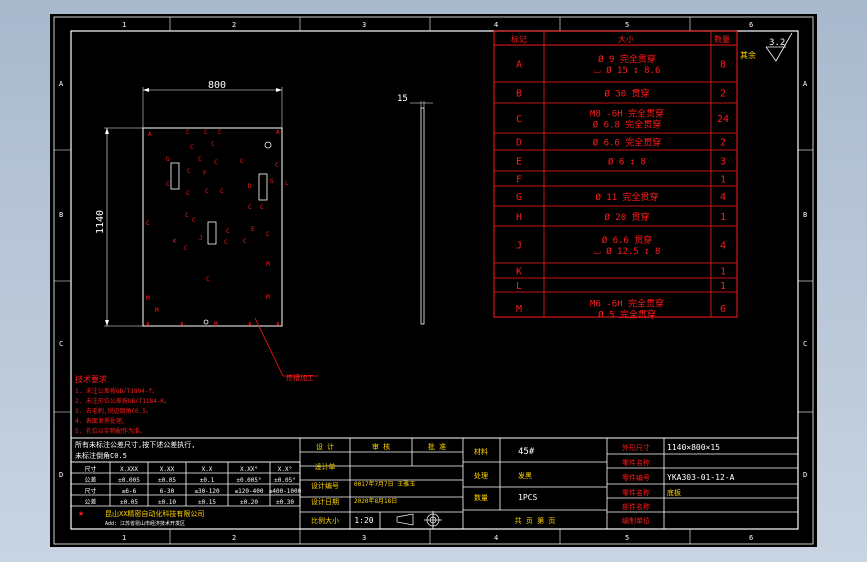 Image resolution: width=867 pixels, height=562 pixels. Describe the element at coordinates (129, 480) in the screenshot. I see `tolerance-cell: ±0.005` at that location.